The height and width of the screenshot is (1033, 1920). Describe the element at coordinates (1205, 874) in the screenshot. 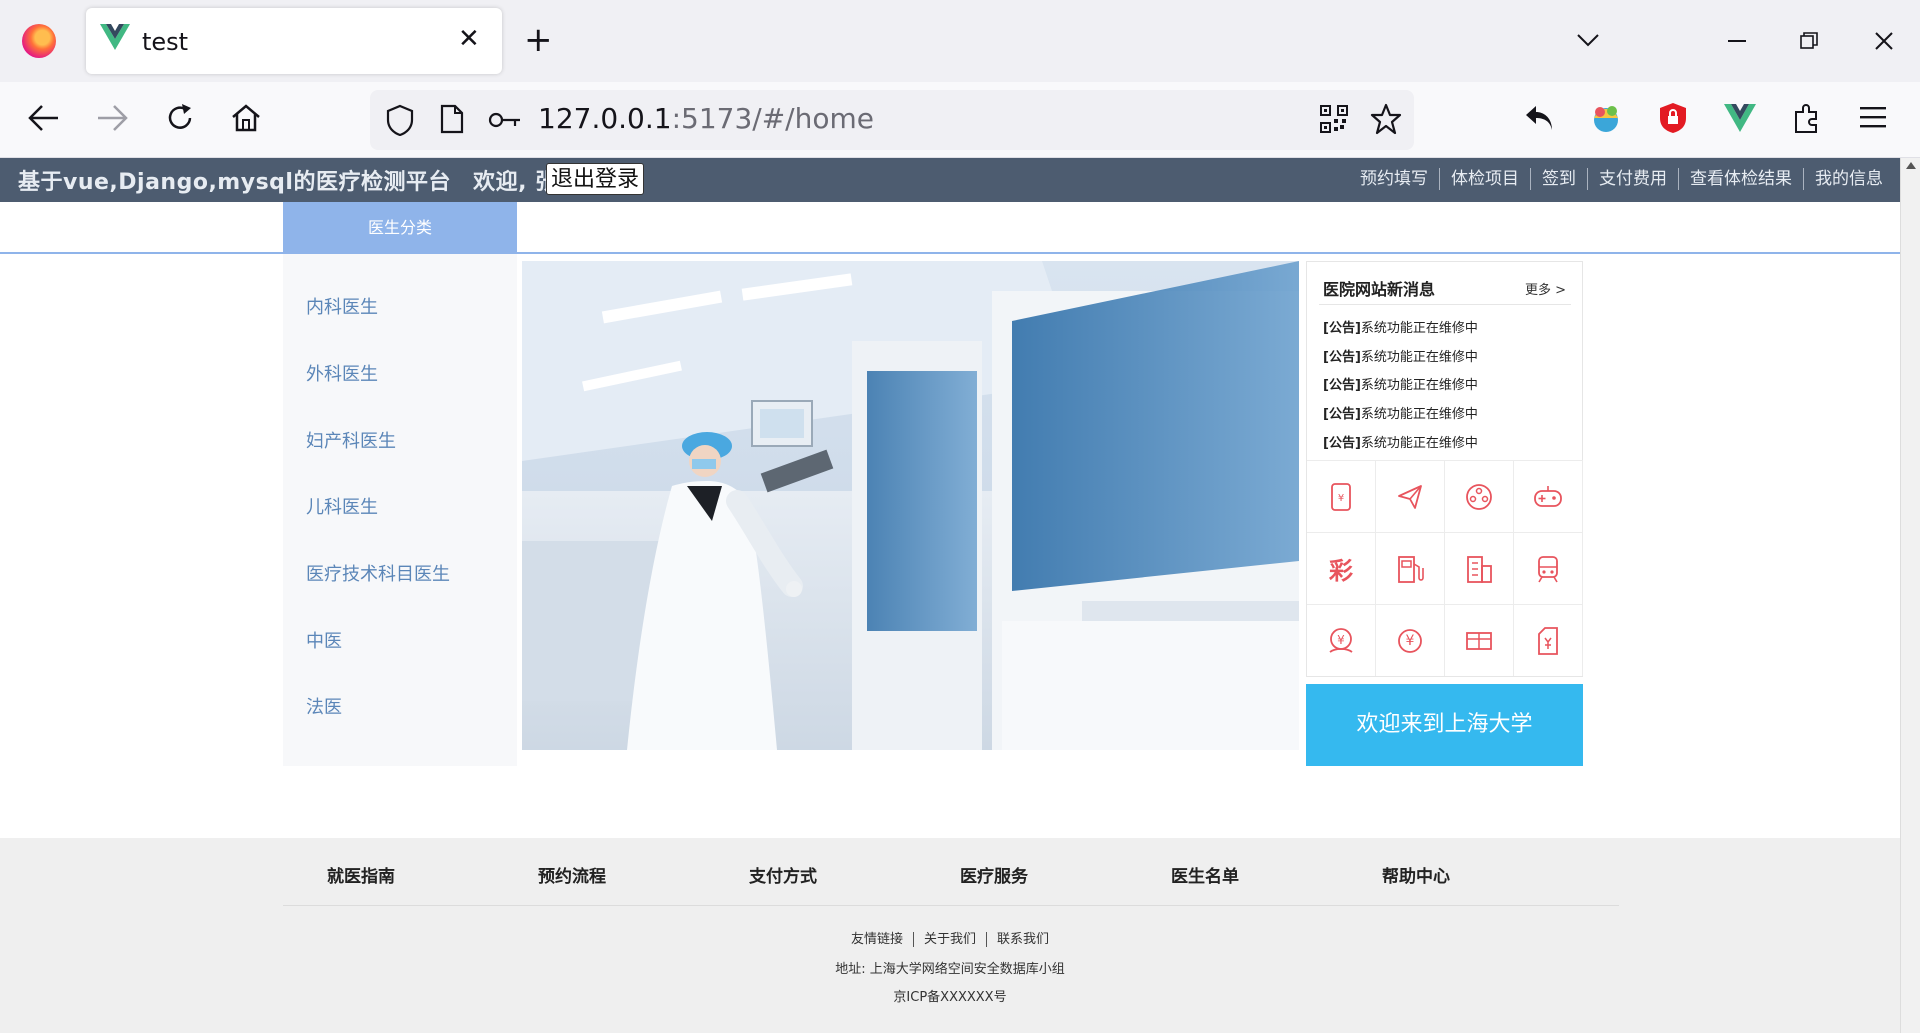

I see `footer-link-doctors: 医生名单` at that location.